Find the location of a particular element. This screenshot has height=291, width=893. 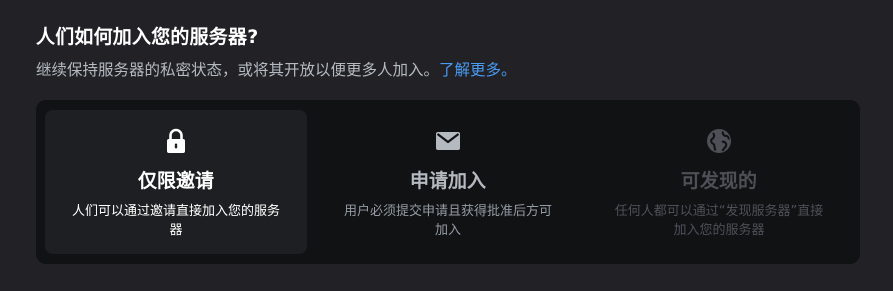

option-invite-only: 仅限邀请 人们可以通过邀请直接加入您的服务器 is located at coordinates (176, 182).